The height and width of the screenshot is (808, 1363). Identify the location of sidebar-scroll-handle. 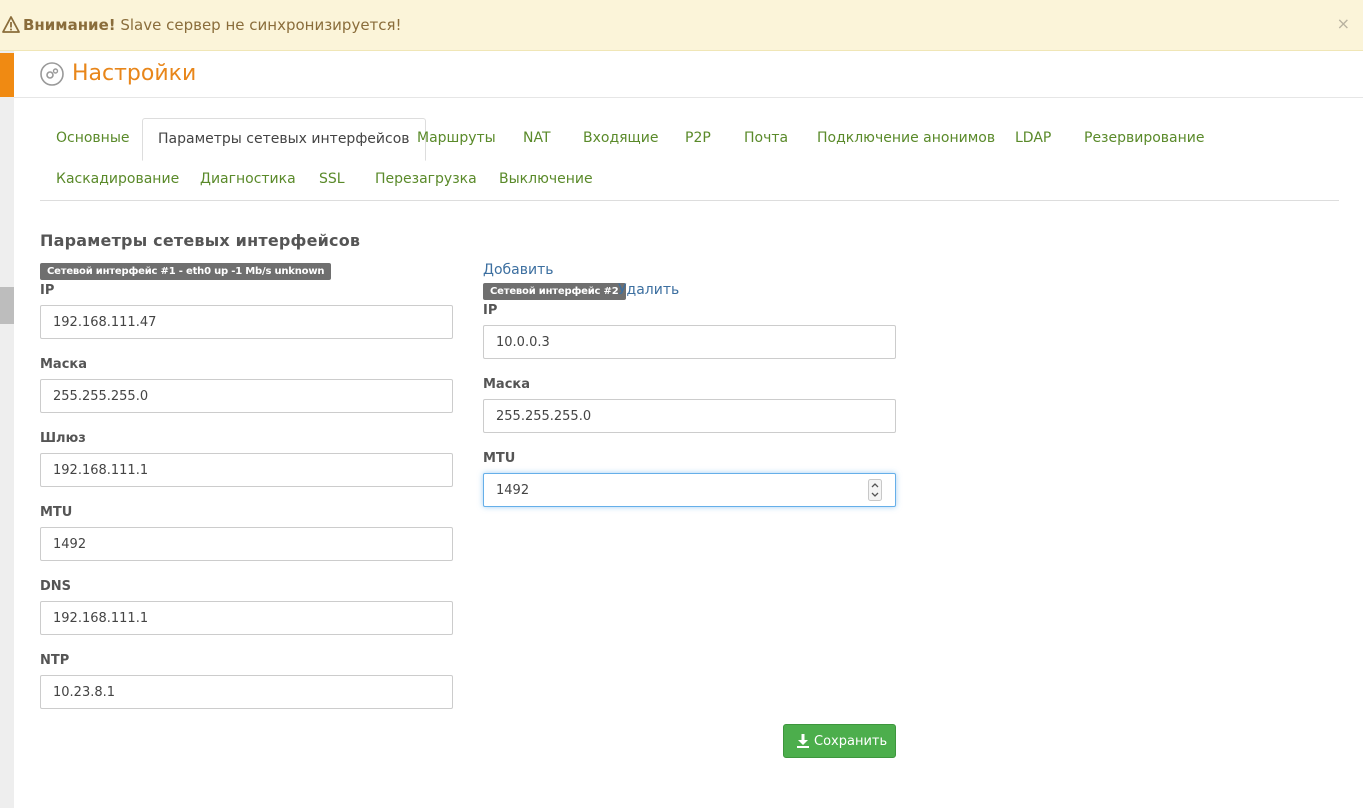
(7, 305).